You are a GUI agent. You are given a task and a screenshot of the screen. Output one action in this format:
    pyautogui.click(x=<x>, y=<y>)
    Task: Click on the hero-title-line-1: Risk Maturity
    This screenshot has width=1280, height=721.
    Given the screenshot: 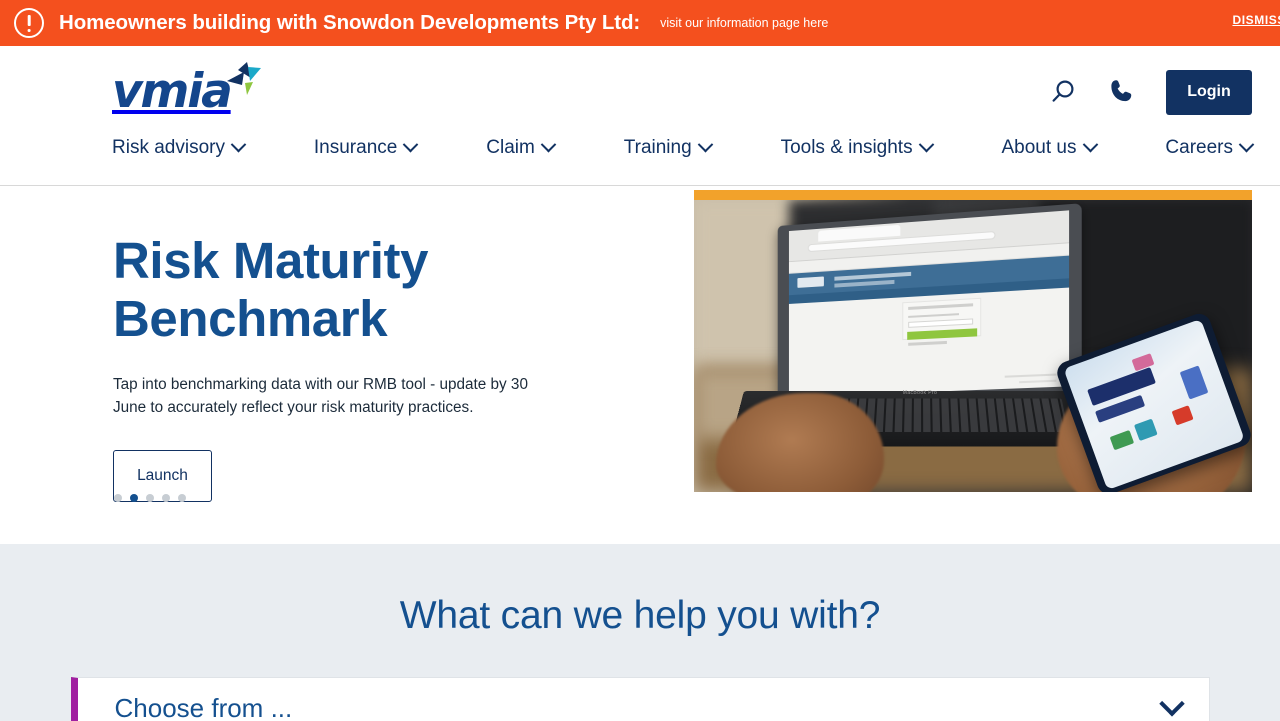 What is the action you would take?
    pyautogui.click(x=271, y=260)
    